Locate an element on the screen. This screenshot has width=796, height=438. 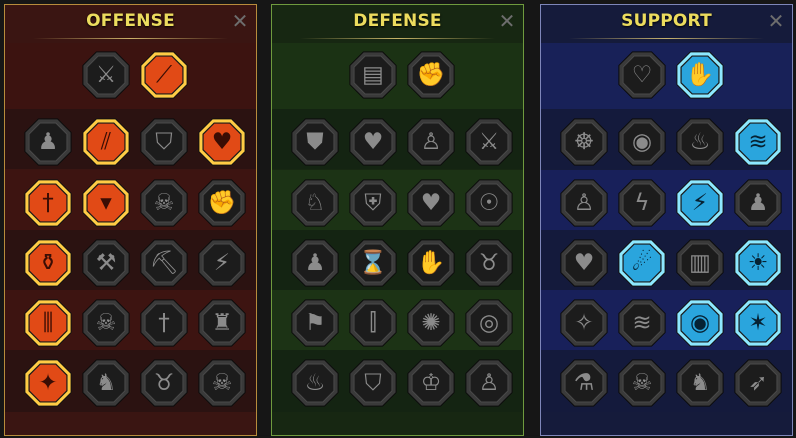
offense-blessing-node: ▾ is located at coordinates (106, 203).